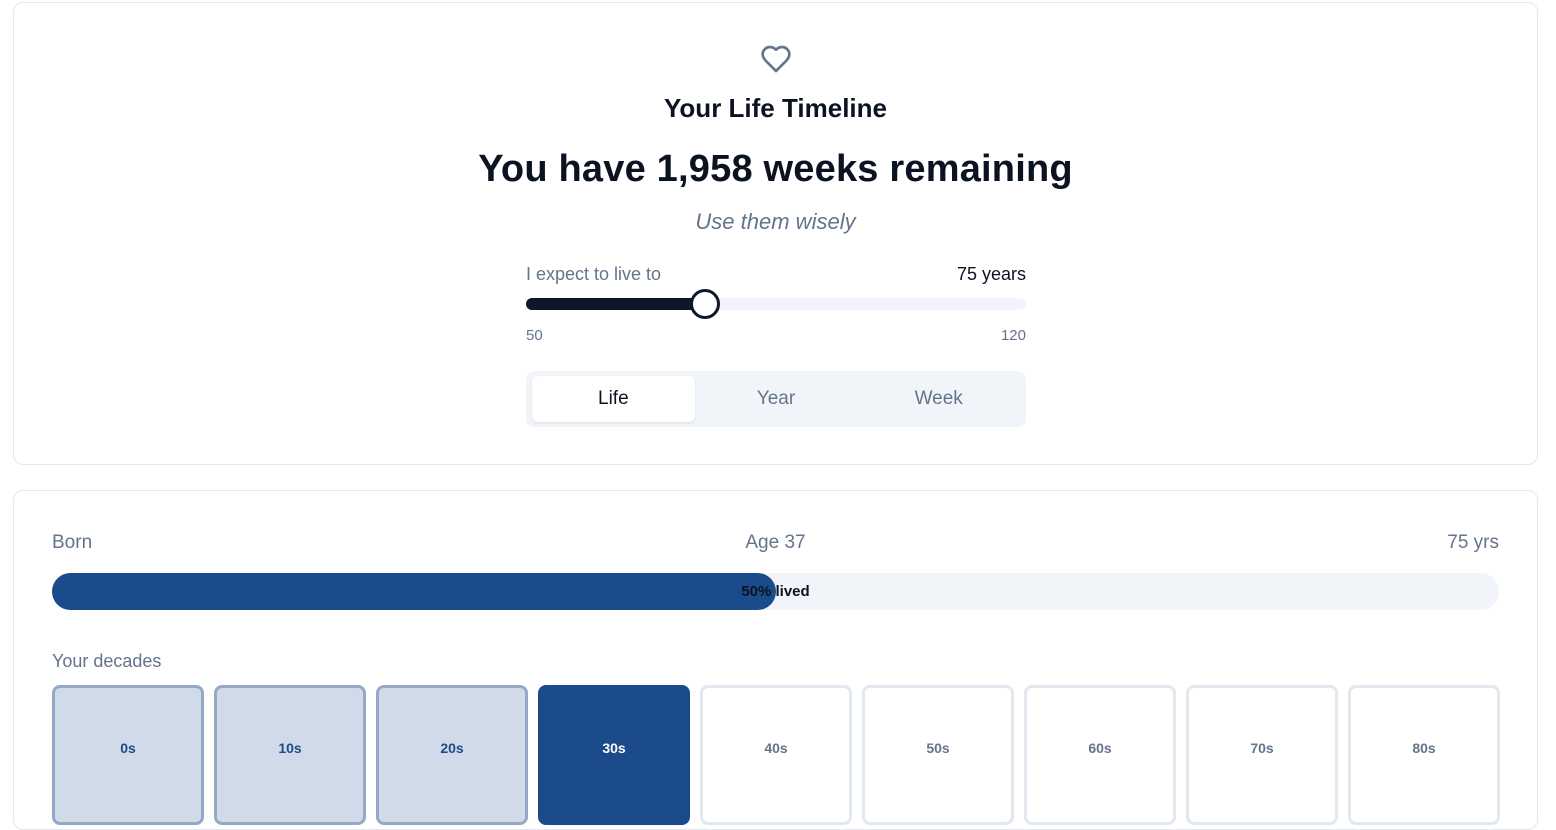  I want to click on weeks-remaining-headline: You have 1,958 weeks remaining, so click(775, 169).